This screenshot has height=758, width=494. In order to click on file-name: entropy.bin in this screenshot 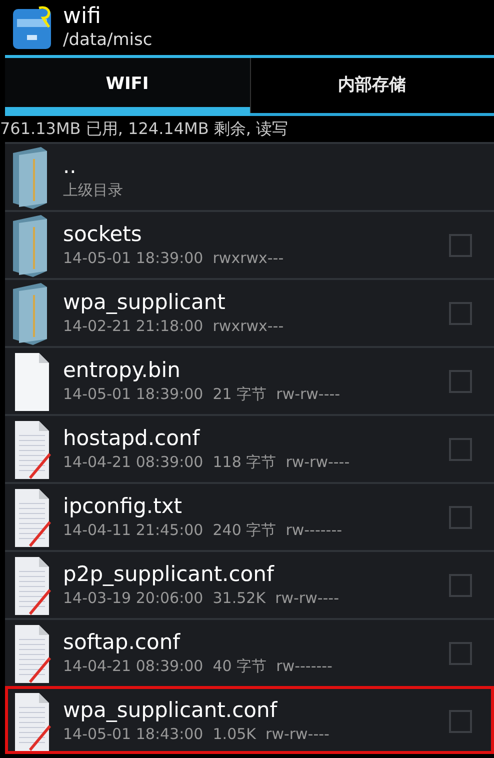, I will do `click(201, 370)`.